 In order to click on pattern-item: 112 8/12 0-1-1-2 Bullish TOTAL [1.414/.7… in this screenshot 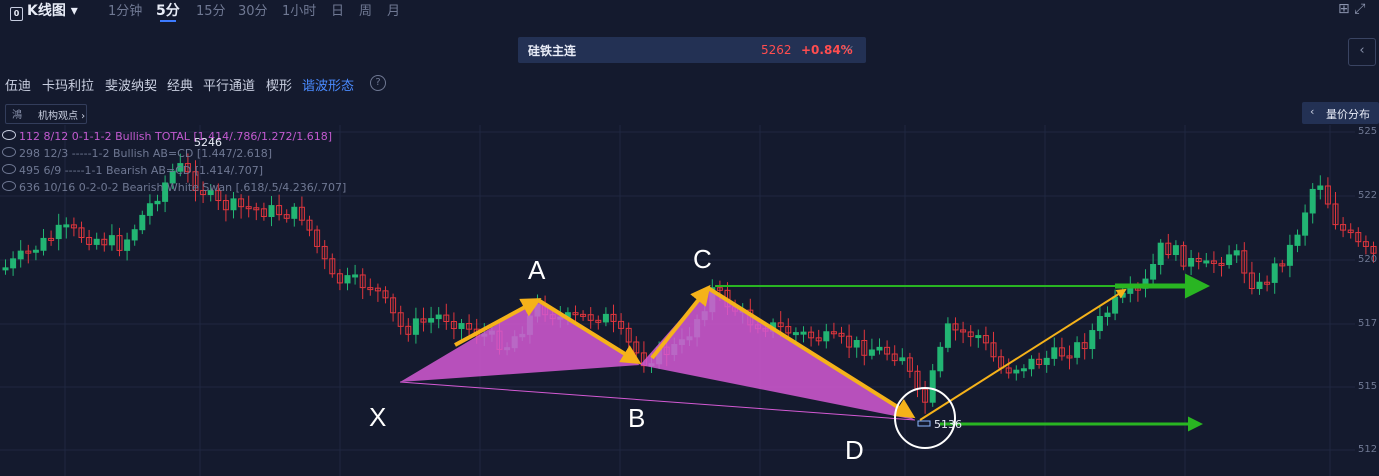, I will do `click(167, 136)`.